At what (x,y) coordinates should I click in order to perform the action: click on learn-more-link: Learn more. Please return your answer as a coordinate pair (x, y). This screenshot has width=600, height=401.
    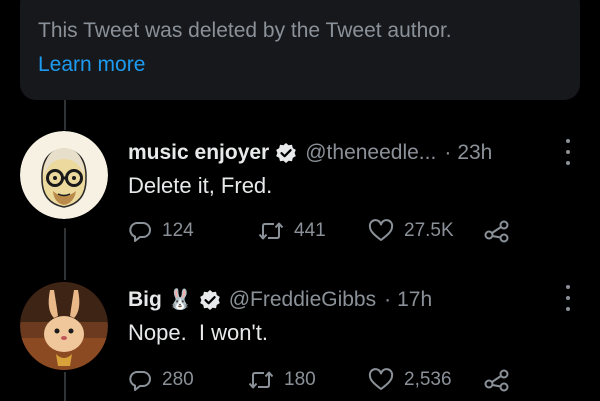
    Looking at the image, I should click on (91, 65).